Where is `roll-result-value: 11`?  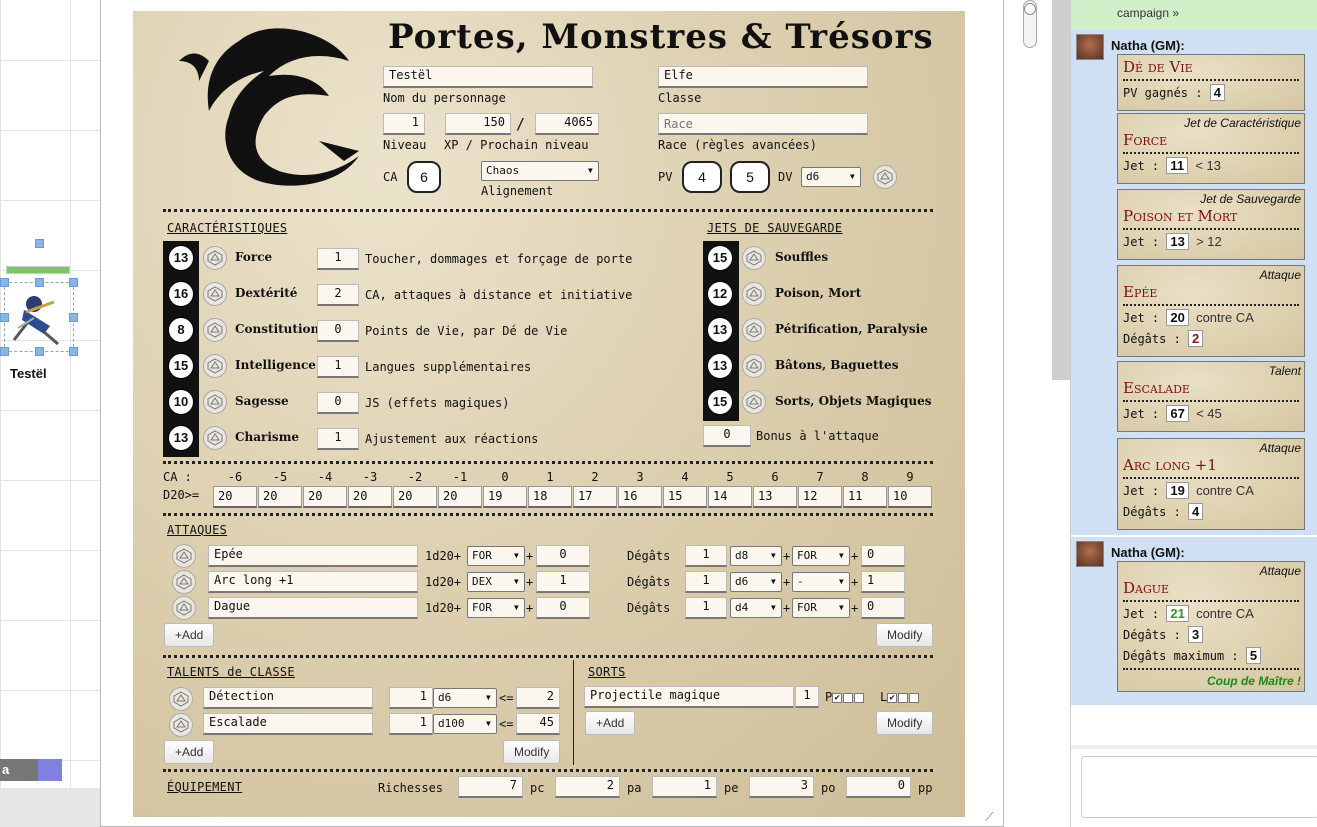
roll-result-value: 11 is located at coordinates (1177, 165).